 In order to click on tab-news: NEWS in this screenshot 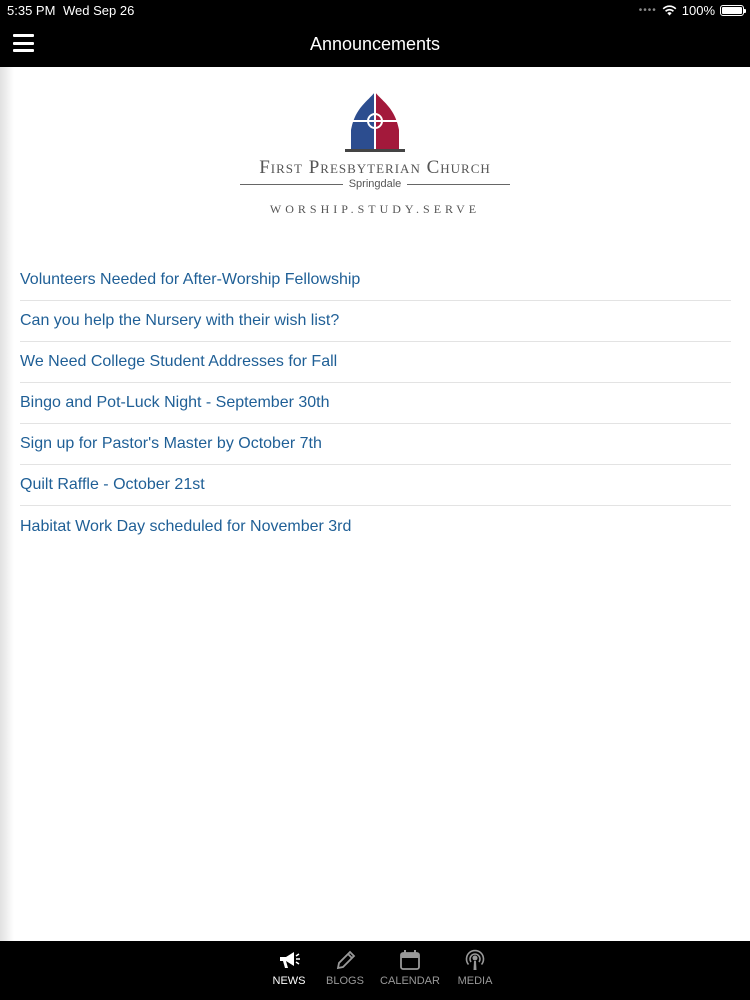, I will do `click(289, 968)`.